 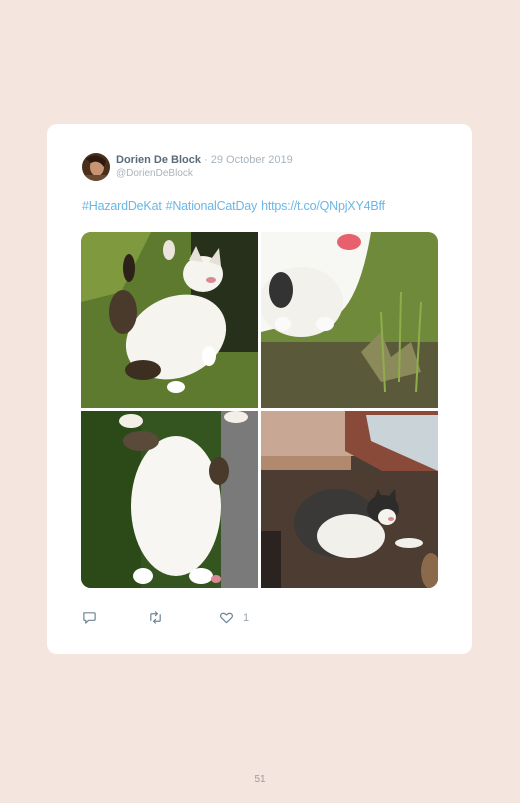 I want to click on author-line: Dorien De Block · 29 October 2019, so click(x=204, y=160).